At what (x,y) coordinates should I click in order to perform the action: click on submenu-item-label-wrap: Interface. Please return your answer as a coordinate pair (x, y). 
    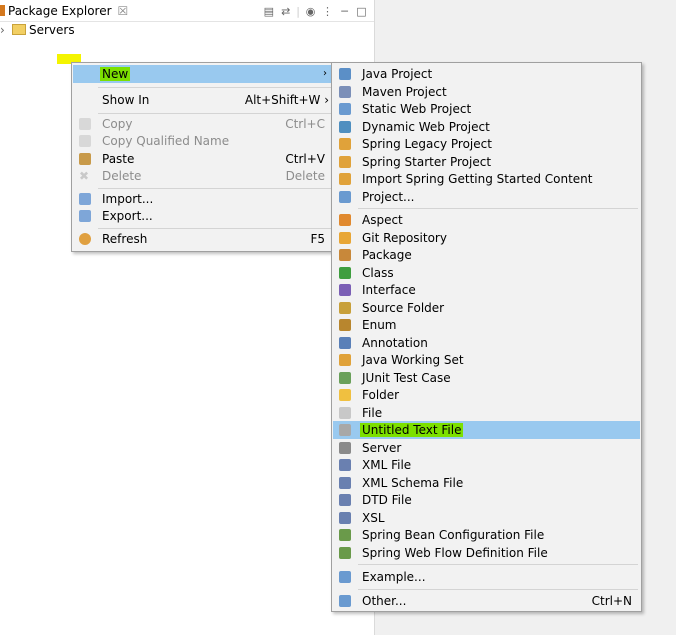
    Looking at the image, I should click on (389, 290).